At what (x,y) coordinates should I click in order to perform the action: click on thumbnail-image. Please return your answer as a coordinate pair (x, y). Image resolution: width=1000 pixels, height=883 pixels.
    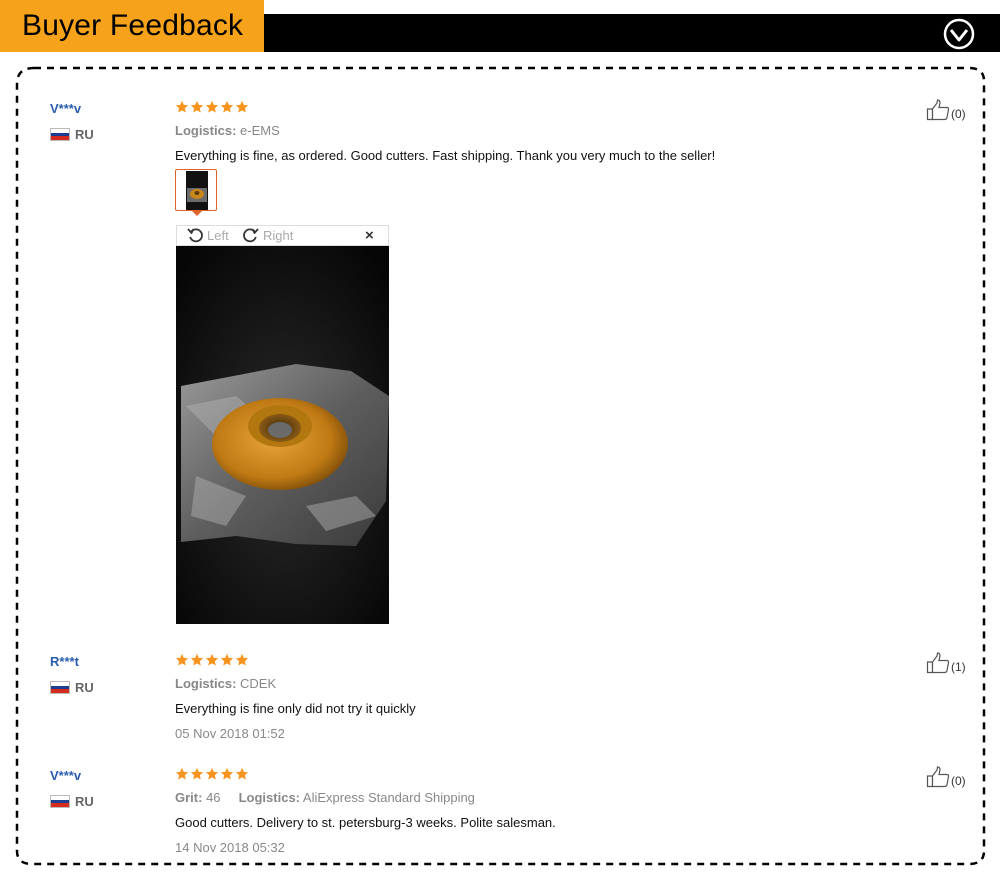
    Looking at the image, I should click on (196, 190).